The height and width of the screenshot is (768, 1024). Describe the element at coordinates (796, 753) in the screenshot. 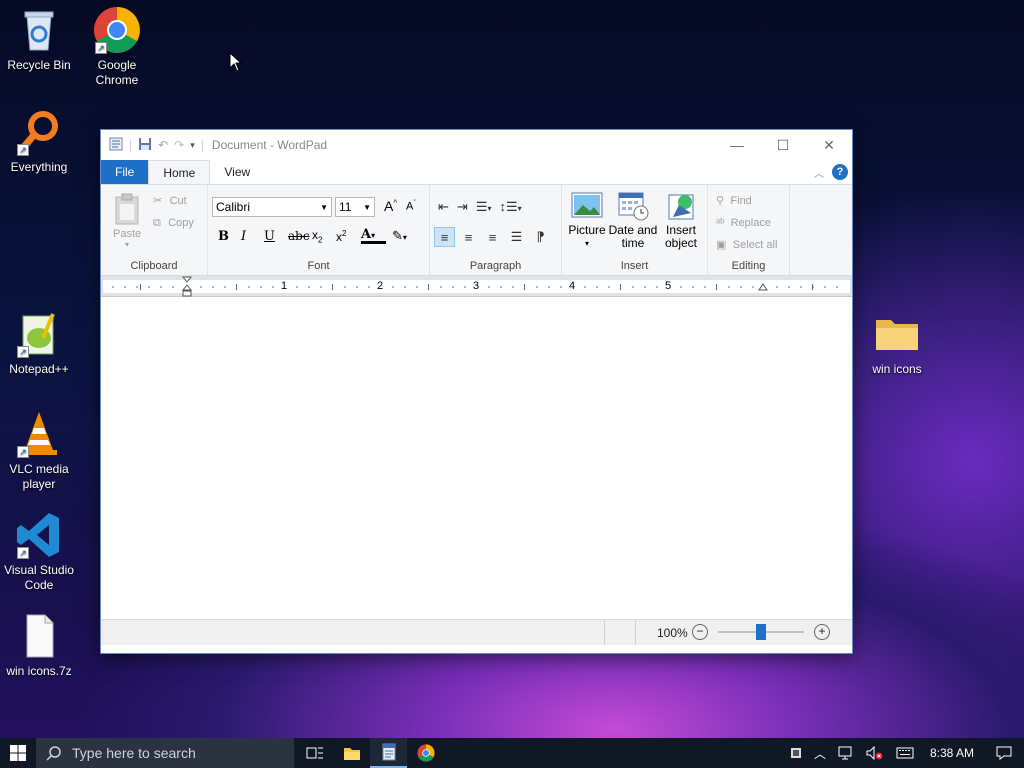

I see `tray-app-icon` at that location.